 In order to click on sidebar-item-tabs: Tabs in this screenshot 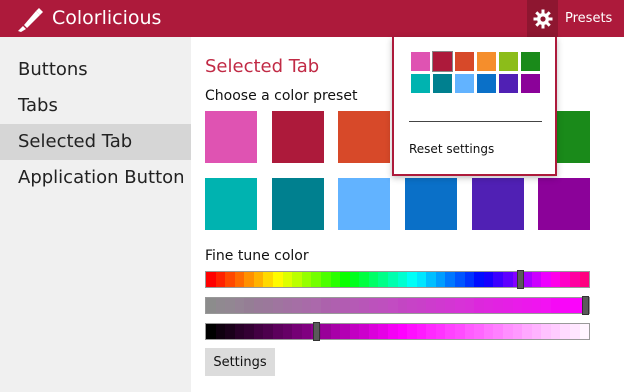, I will do `click(95, 106)`.